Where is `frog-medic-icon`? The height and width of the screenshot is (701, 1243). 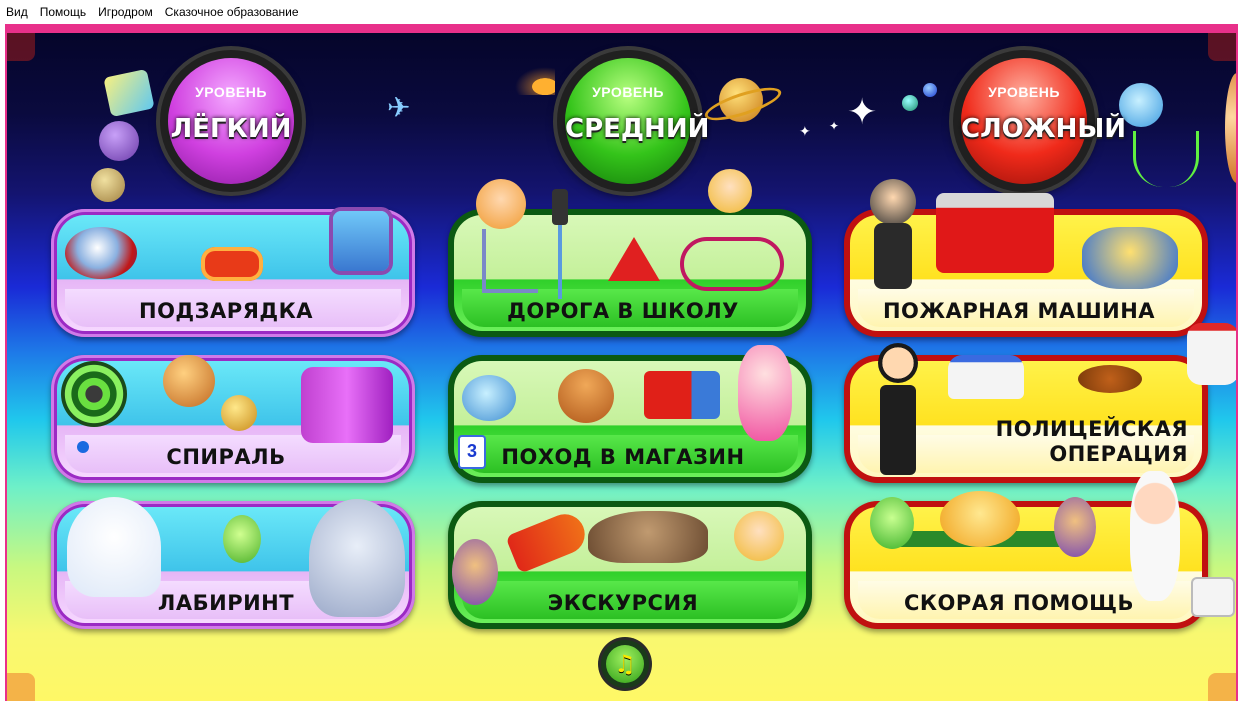 frog-medic-icon is located at coordinates (892, 523).